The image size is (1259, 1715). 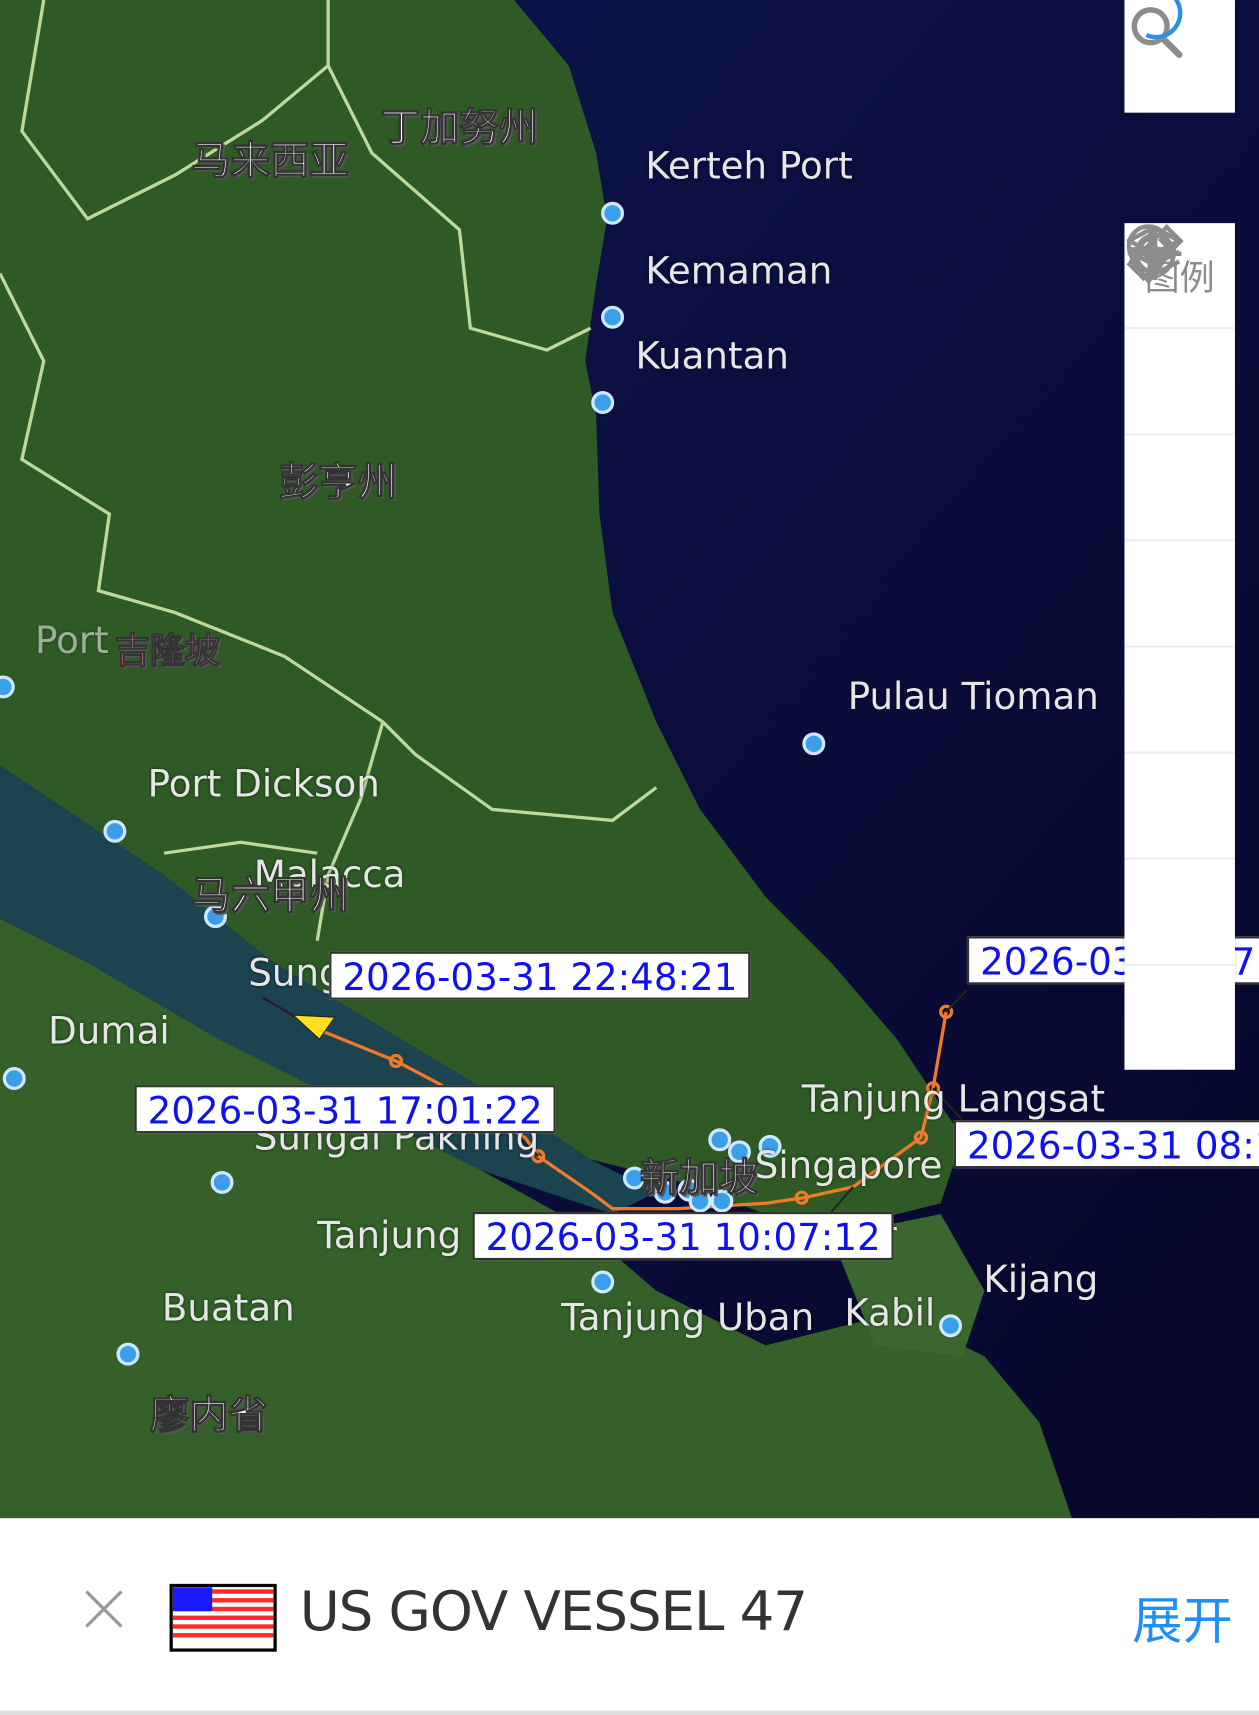 What do you see at coordinates (1151, 250) in the screenshot?
I see `zoom-out-icon` at bounding box center [1151, 250].